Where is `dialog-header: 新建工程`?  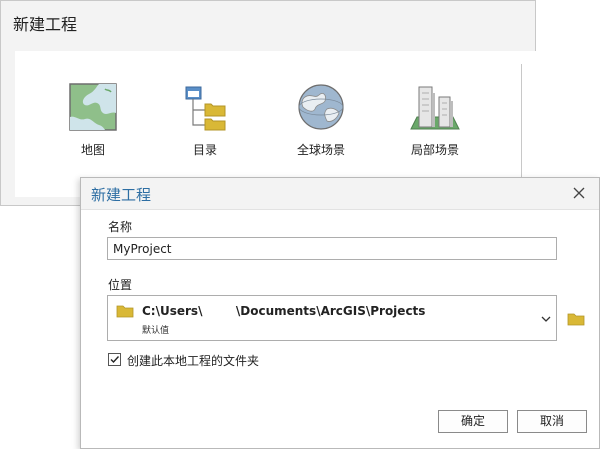
dialog-header: 新建工程 is located at coordinates (340, 194).